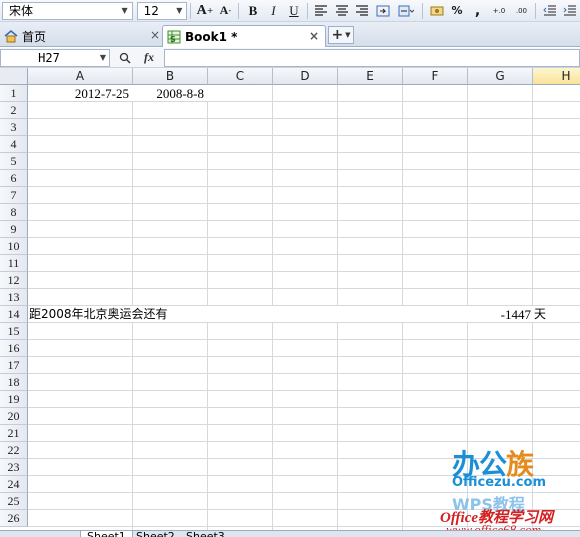 The width and height of the screenshot is (580, 537). Describe the element at coordinates (14, 416) in the screenshot. I see `row-header-20: 20` at that location.